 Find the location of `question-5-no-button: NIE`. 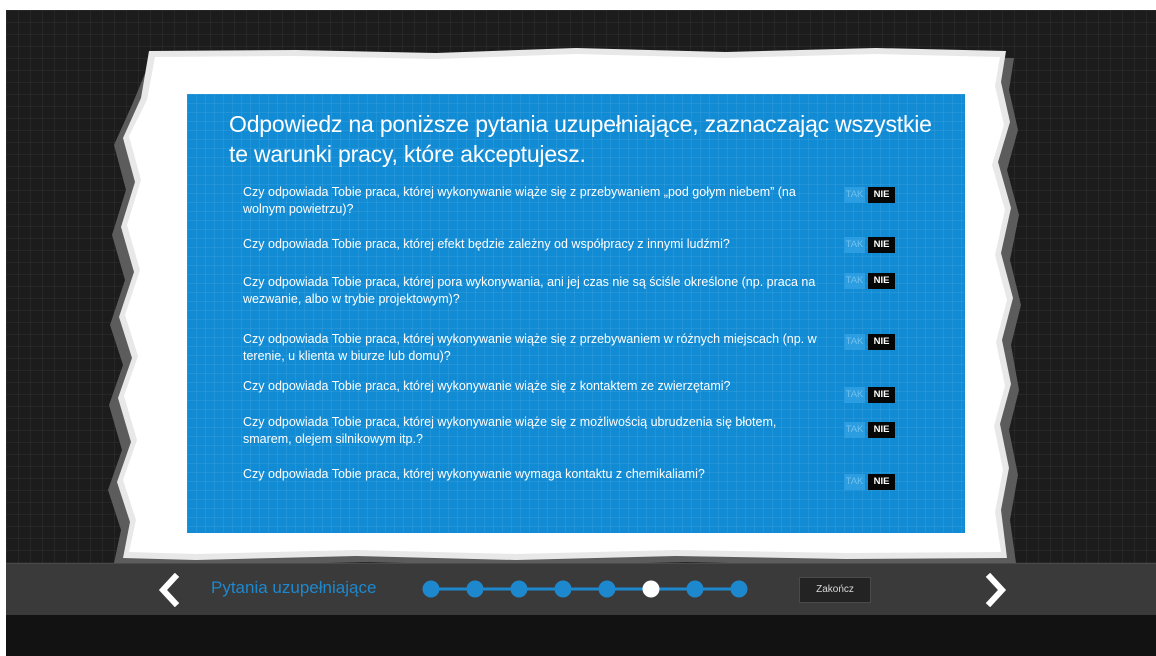

question-5-no-button: NIE is located at coordinates (881, 395).